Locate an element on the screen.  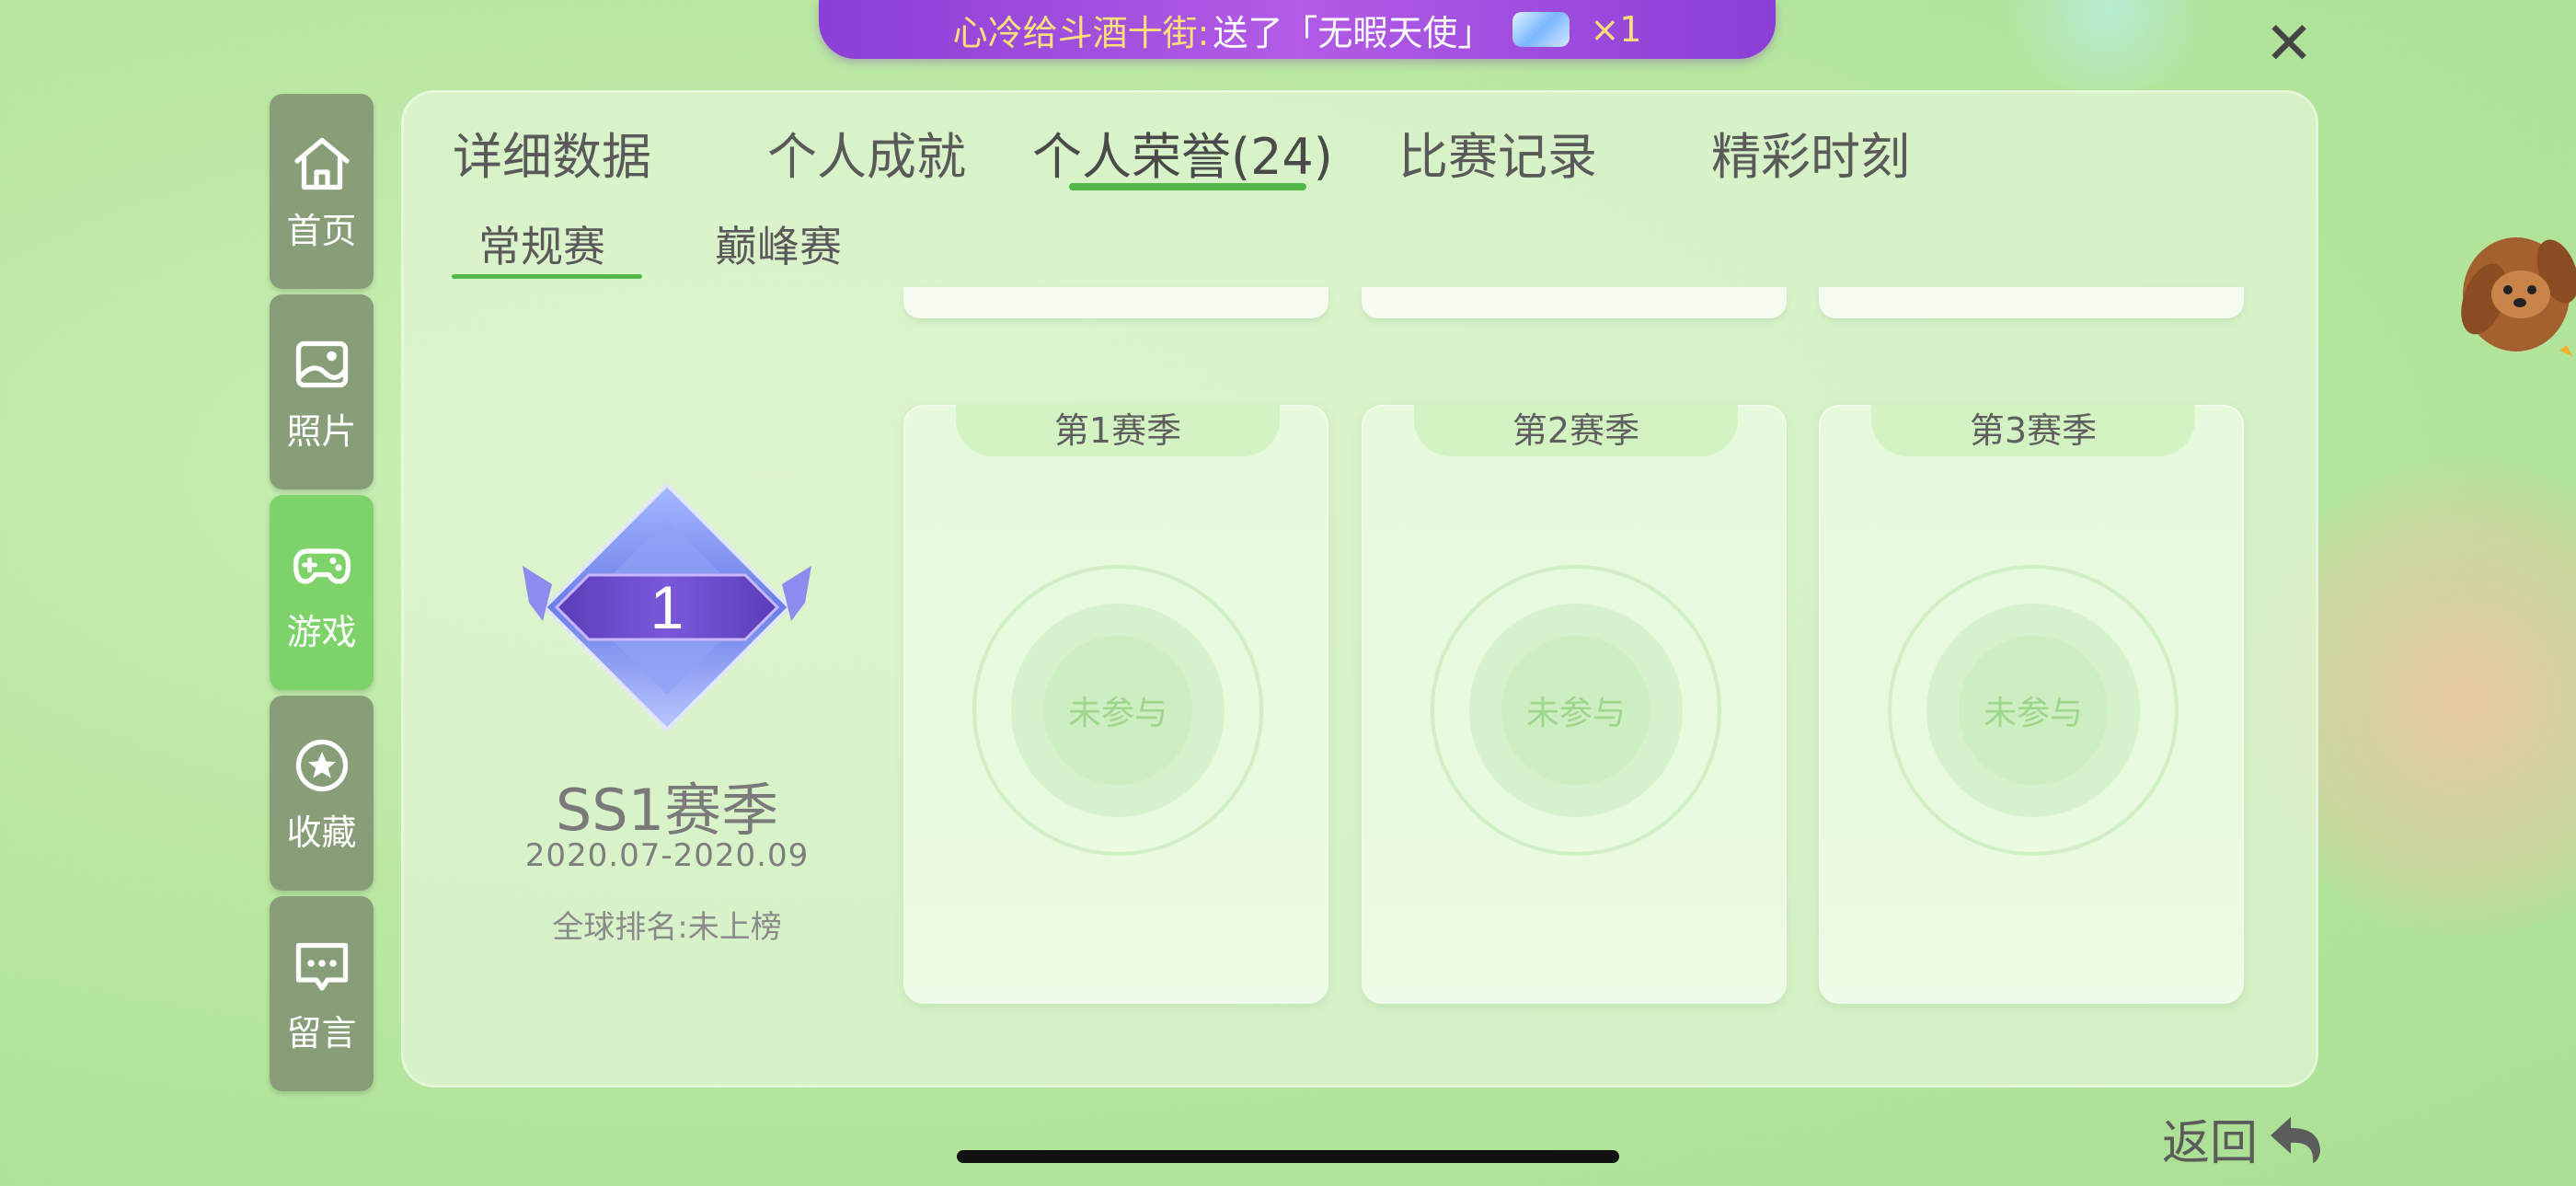
back-label: 返回 is located at coordinates (2210, 1143).